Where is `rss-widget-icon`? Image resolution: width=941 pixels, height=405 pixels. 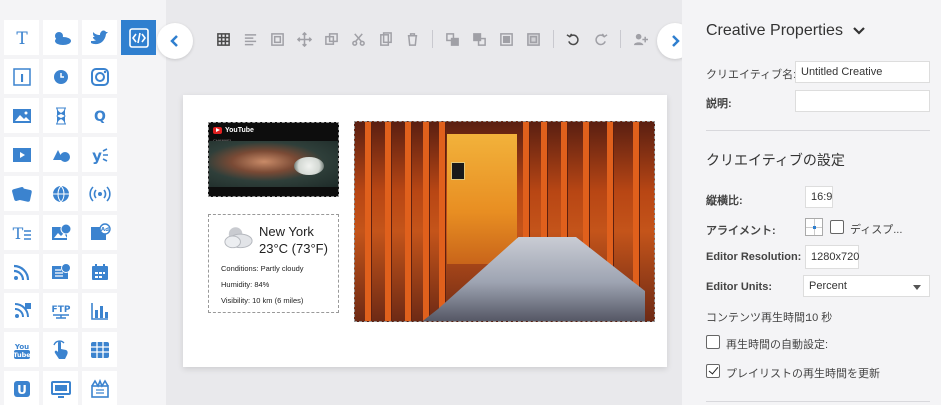
rss-widget-icon is located at coordinates (21, 272).